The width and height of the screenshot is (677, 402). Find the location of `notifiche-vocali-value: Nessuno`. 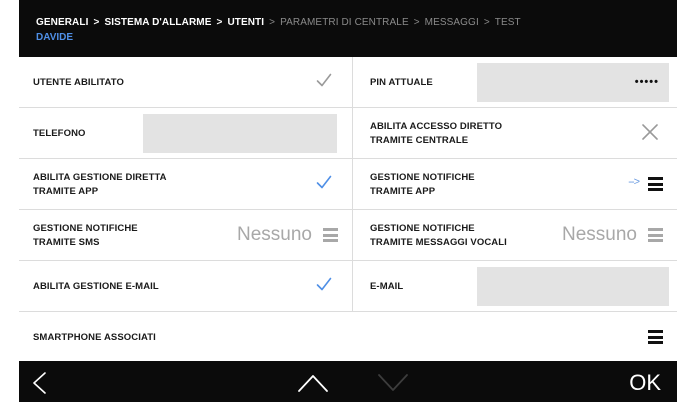

notifiche-vocali-value: Nessuno is located at coordinates (599, 234).